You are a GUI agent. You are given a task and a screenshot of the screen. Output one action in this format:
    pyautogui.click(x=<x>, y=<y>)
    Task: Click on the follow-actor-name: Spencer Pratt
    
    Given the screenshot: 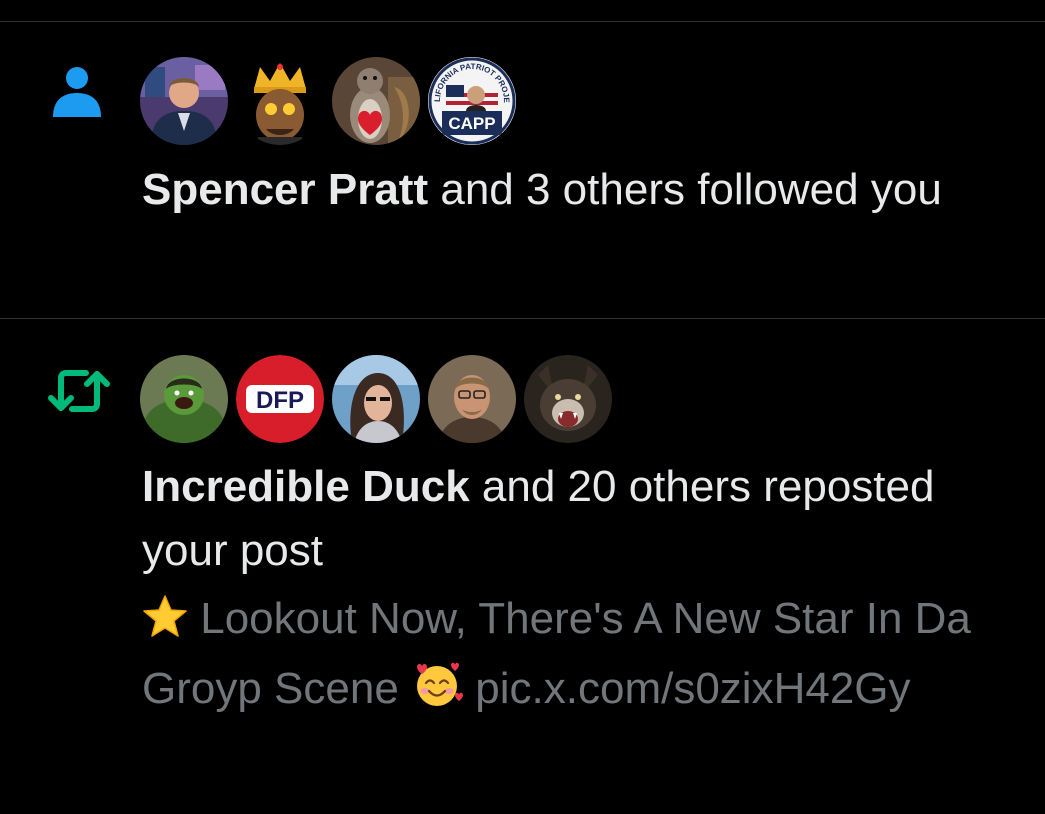 What is the action you would take?
    pyautogui.click(x=285, y=189)
    